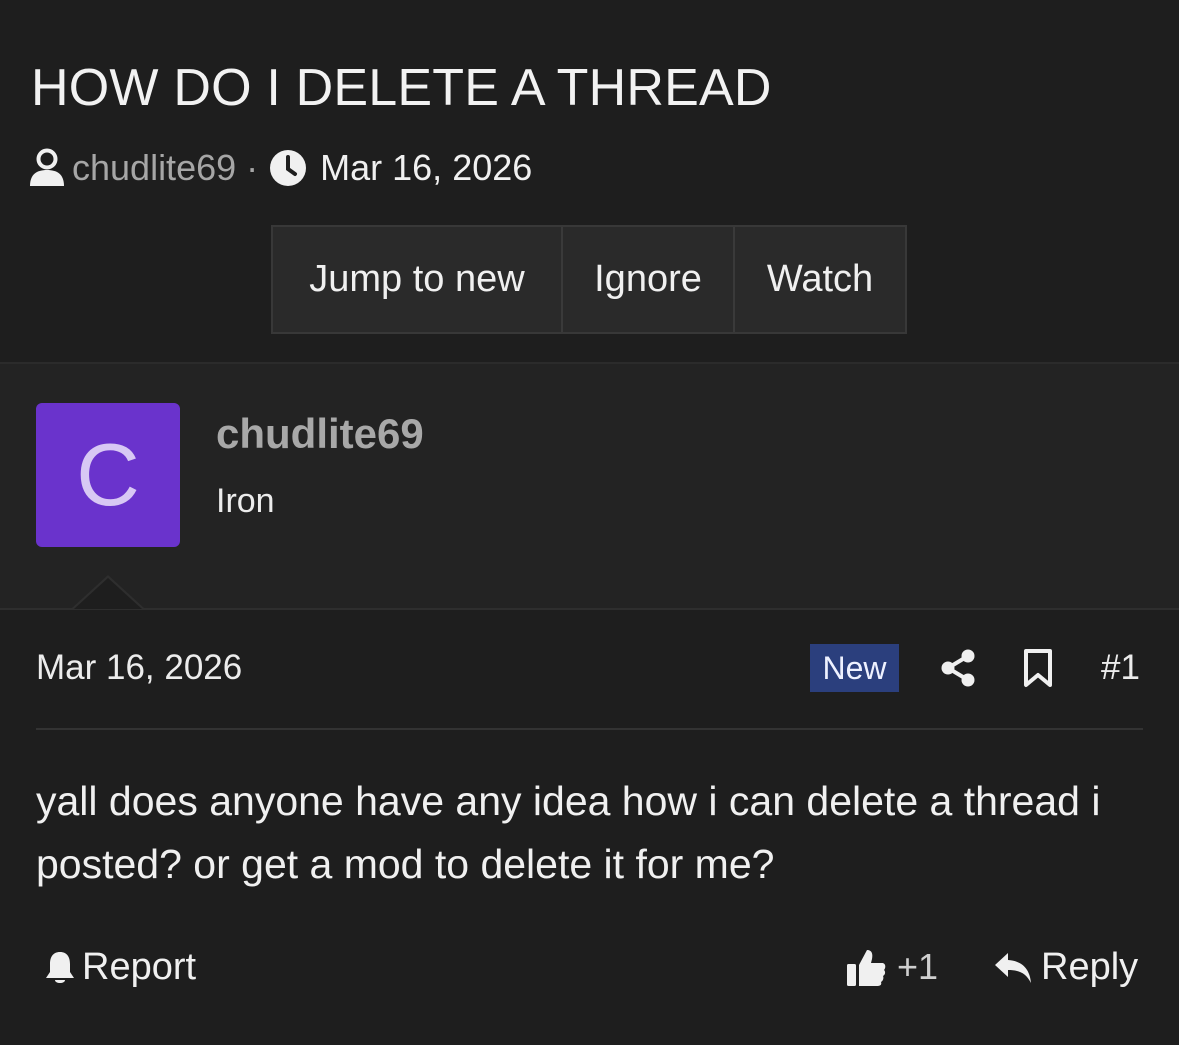  Describe the element at coordinates (426, 168) in the screenshot. I see `thread-date-link: Mar 16, 2026` at that location.